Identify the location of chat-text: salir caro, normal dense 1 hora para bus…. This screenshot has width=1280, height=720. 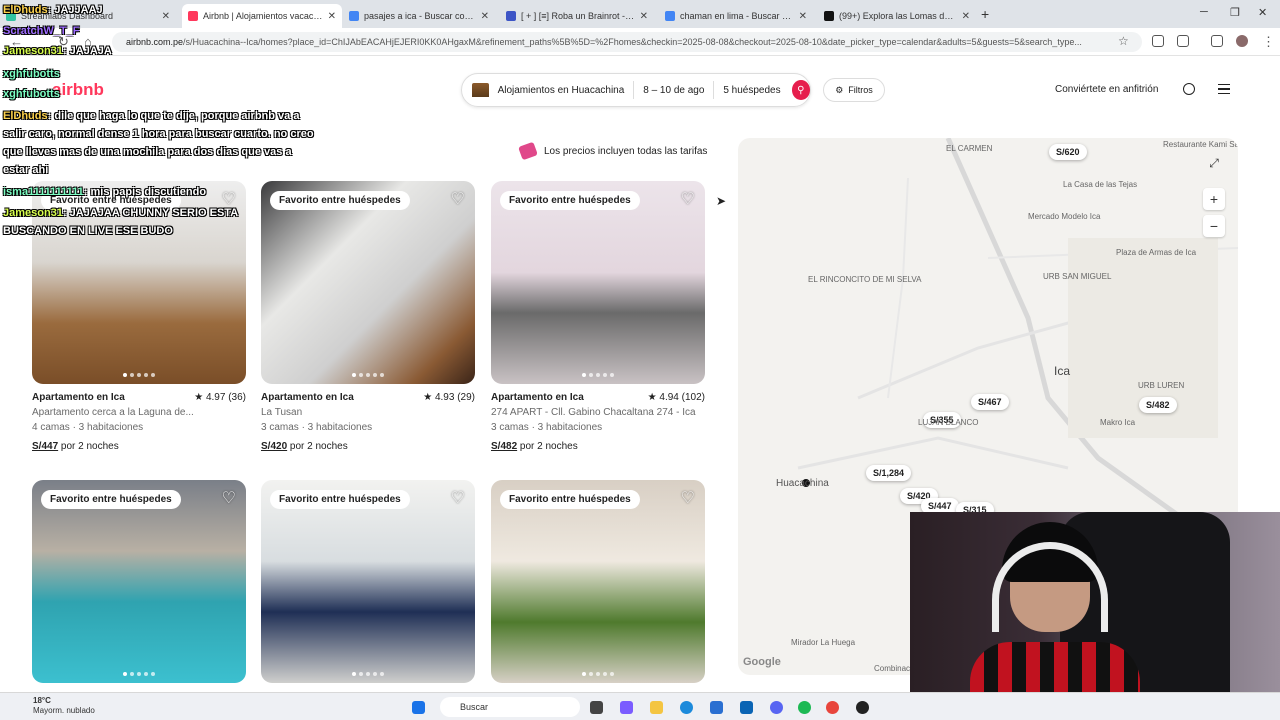
(158, 134).